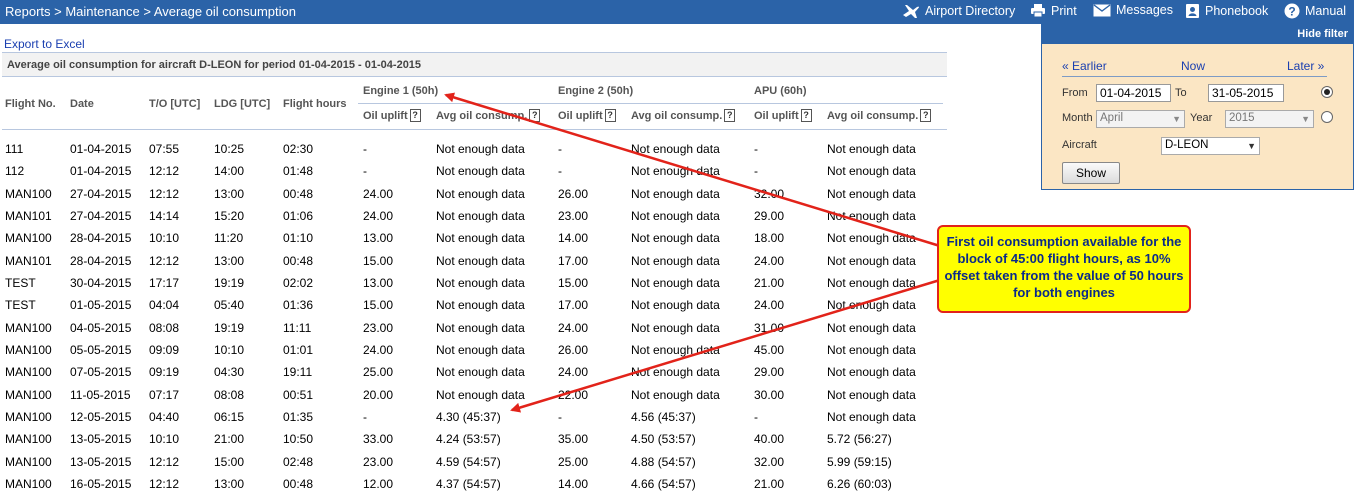 The image size is (1354, 499). I want to click on cell-e1-avg: 4.37 (54:57), so click(468, 484).